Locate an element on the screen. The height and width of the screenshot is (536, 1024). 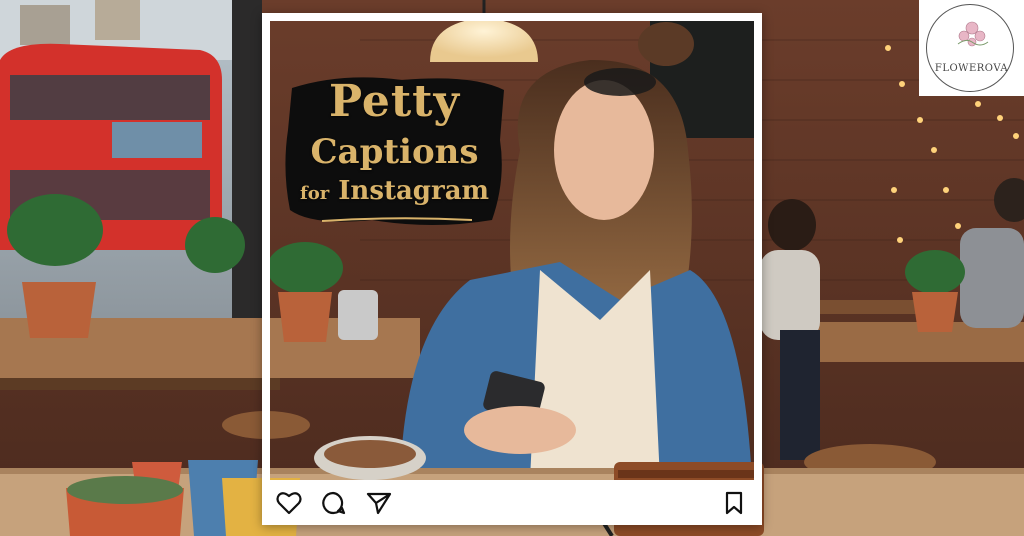
brand-logo: FLOWEROVA is located at coordinates (971, 48).